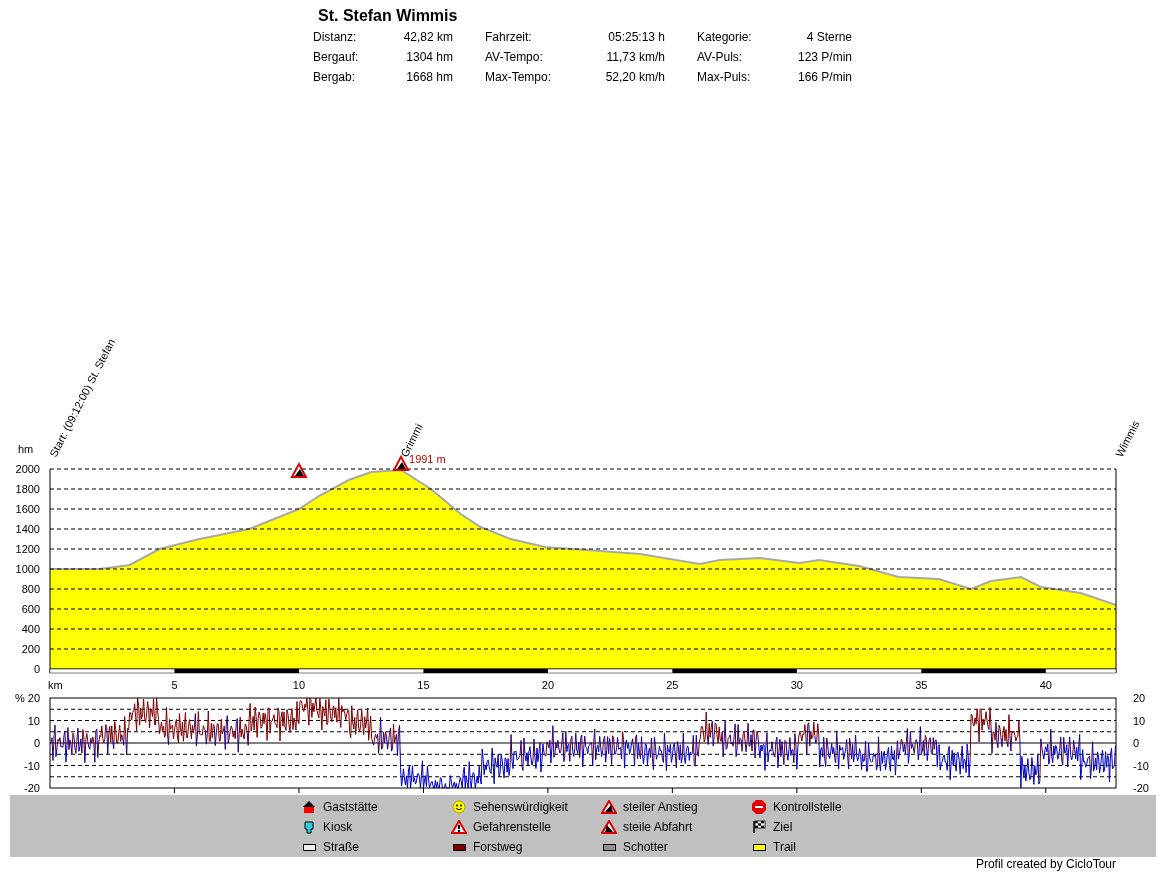 Image resolution: width=1166 pixels, height=874 pixels. What do you see at coordinates (27, 489) in the screenshot?
I see `y-tick-label: 1800` at bounding box center [27, 489].